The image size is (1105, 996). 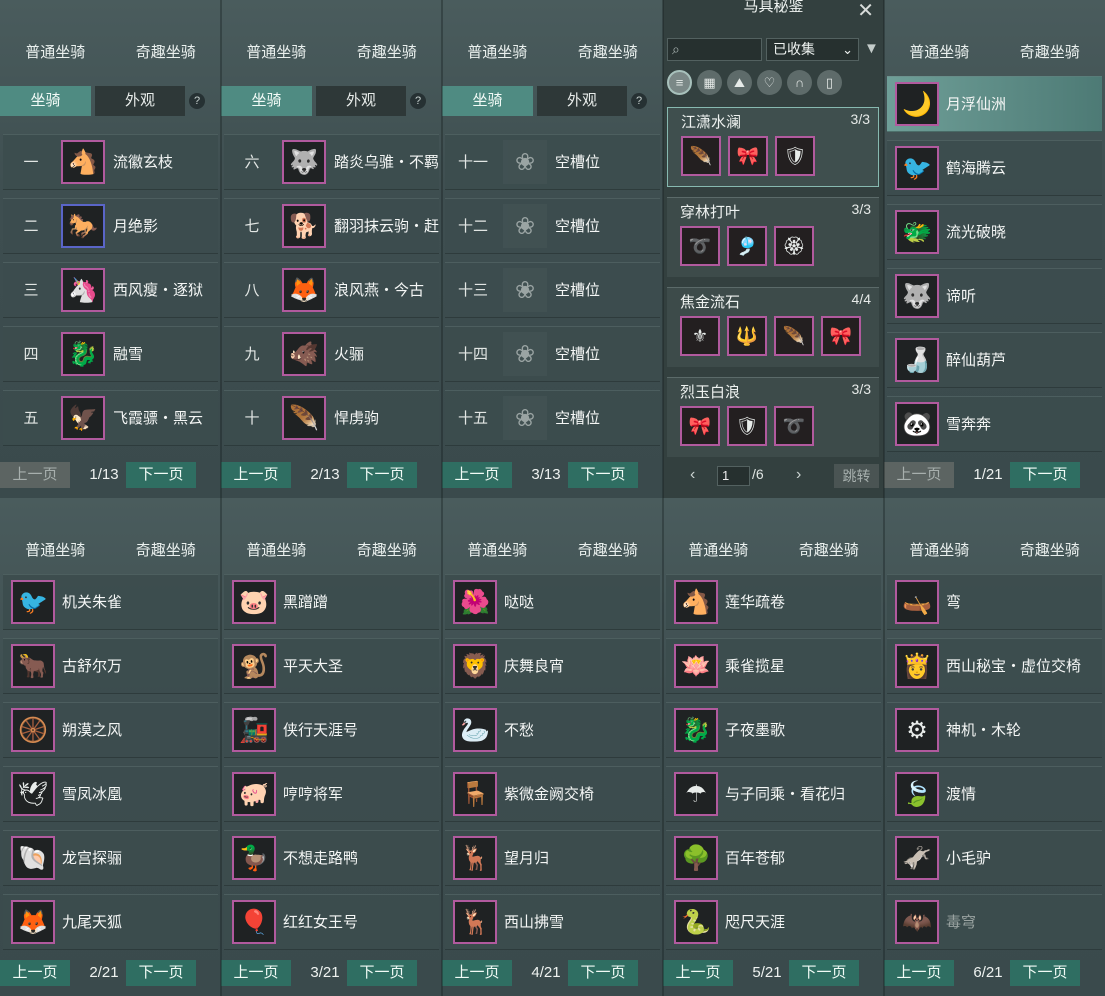 I want to click on fun-mount-row: 🦢 不愁, so click(x=552, y=730).